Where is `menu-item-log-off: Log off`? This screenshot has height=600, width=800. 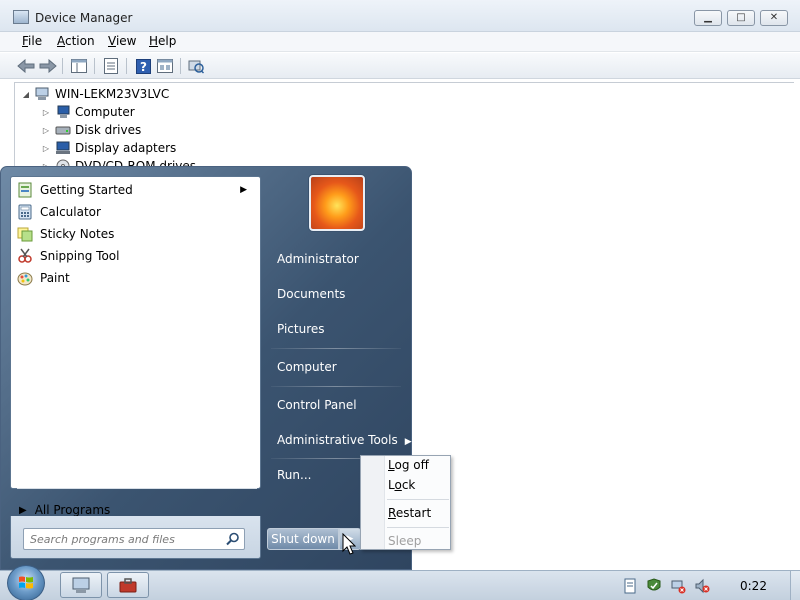
menu-item-log-off: Log off is located at coordinates (408, 465).